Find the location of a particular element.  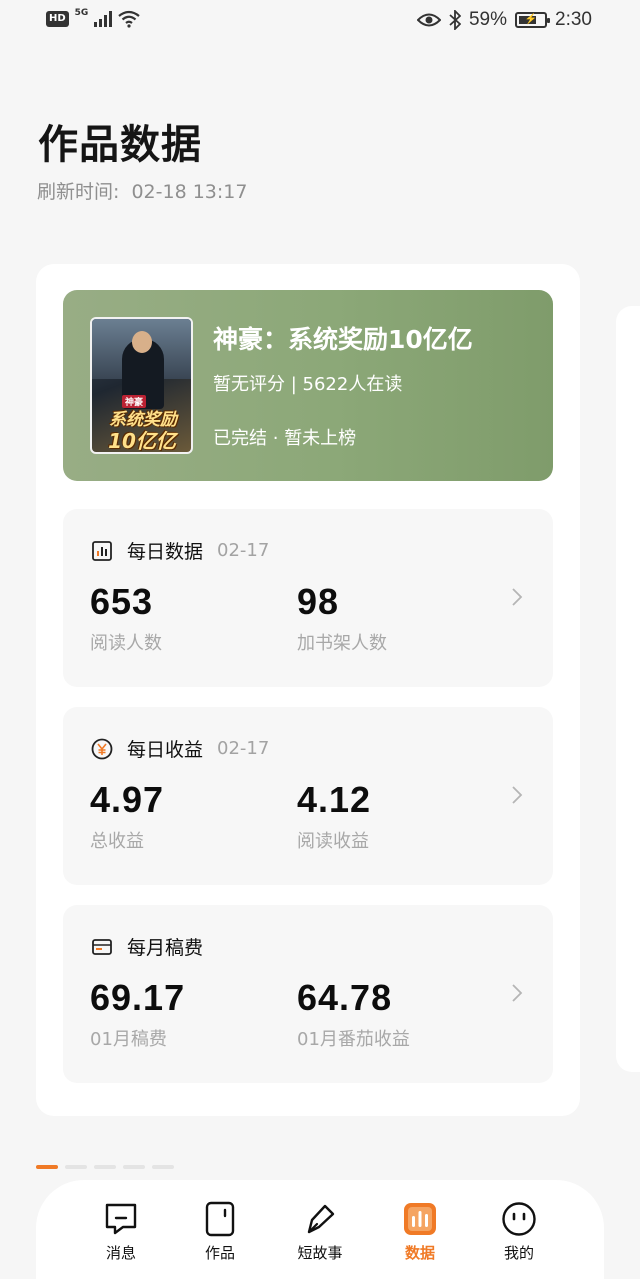

total-income-metric: 4.97 总收益 is located at coordinates (127, 816).